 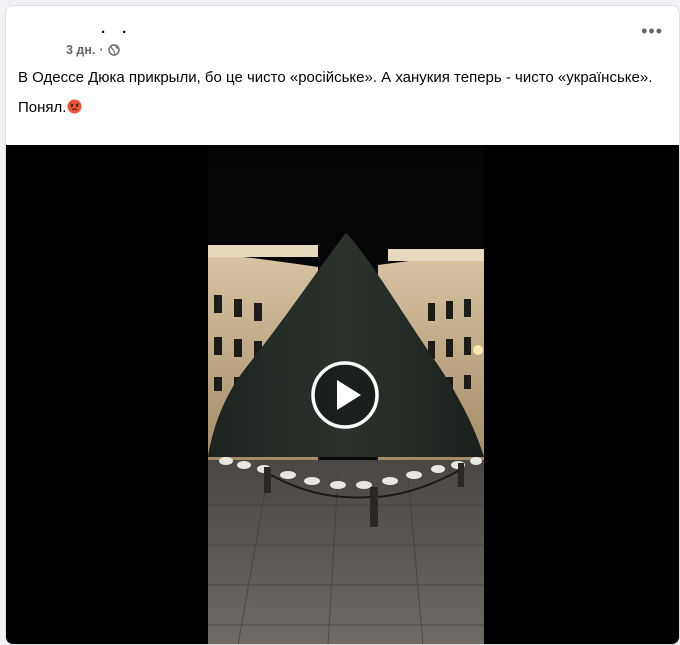 What do you see at coordinates (74, 106) in the screenshot?
I see `angry-face-emoji` at bounding box center [74, 106].